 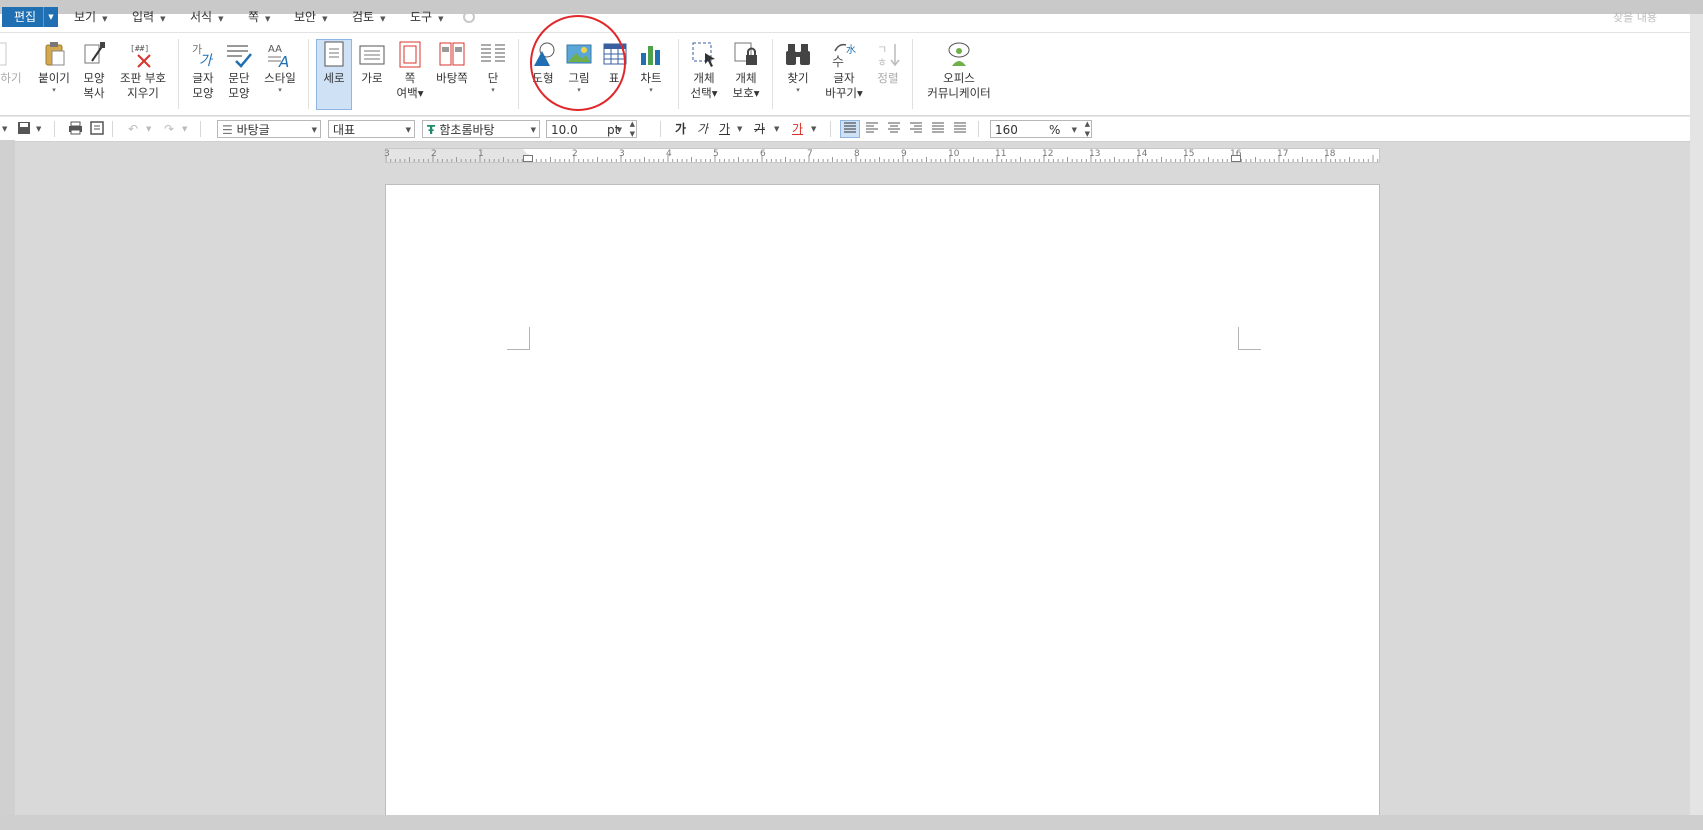 What do you see at coordinates (888, 62) in the screenshot?
I see `sort-button: ㄱㅎ 정렬` at bounding box center [888, 62].